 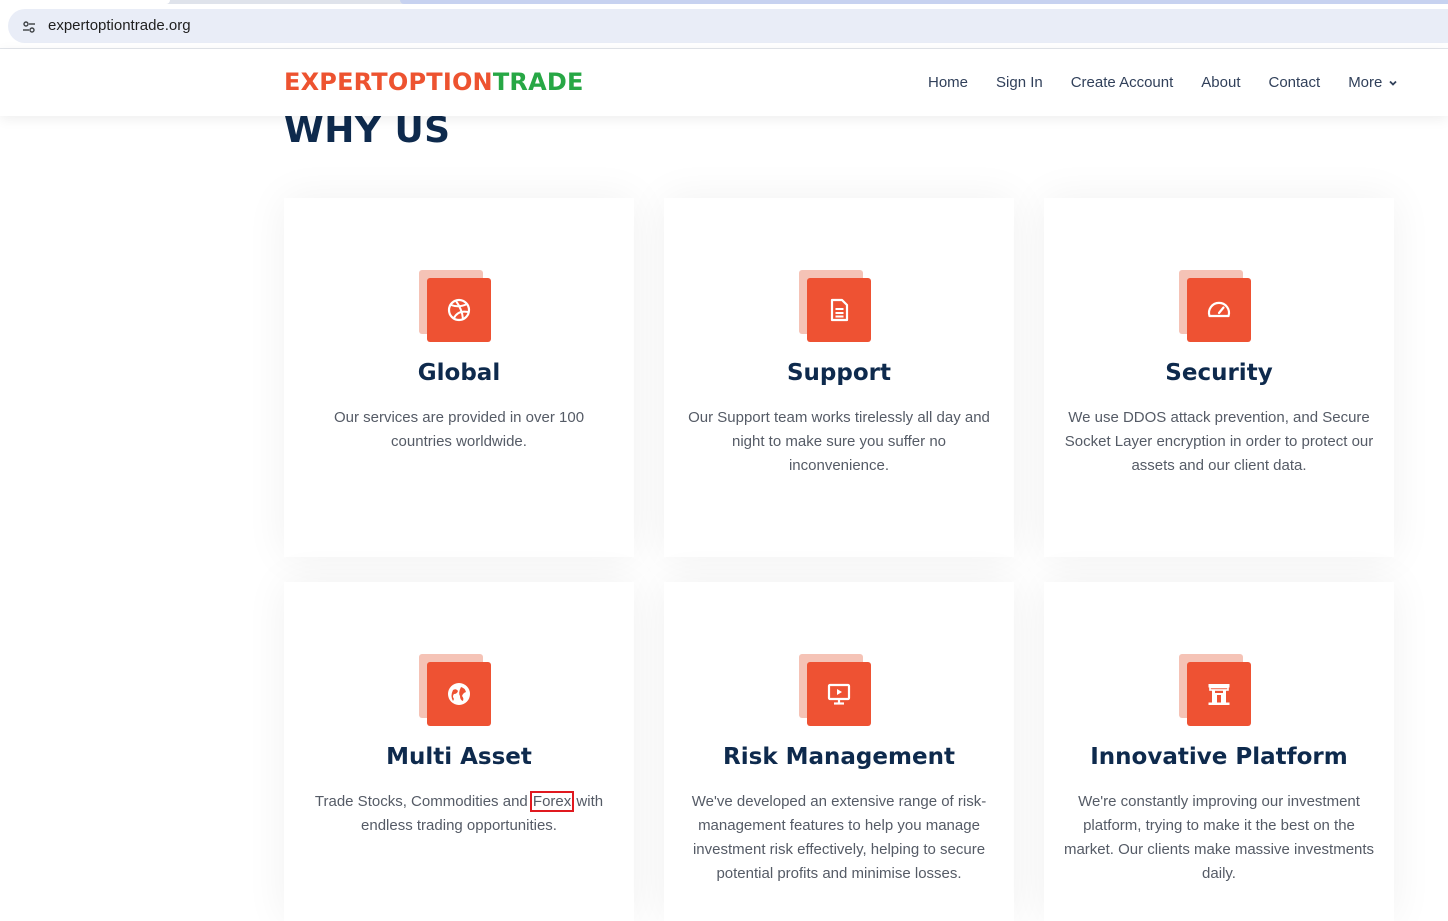 I want to click on tab-strip, so click(x=724, y=2).